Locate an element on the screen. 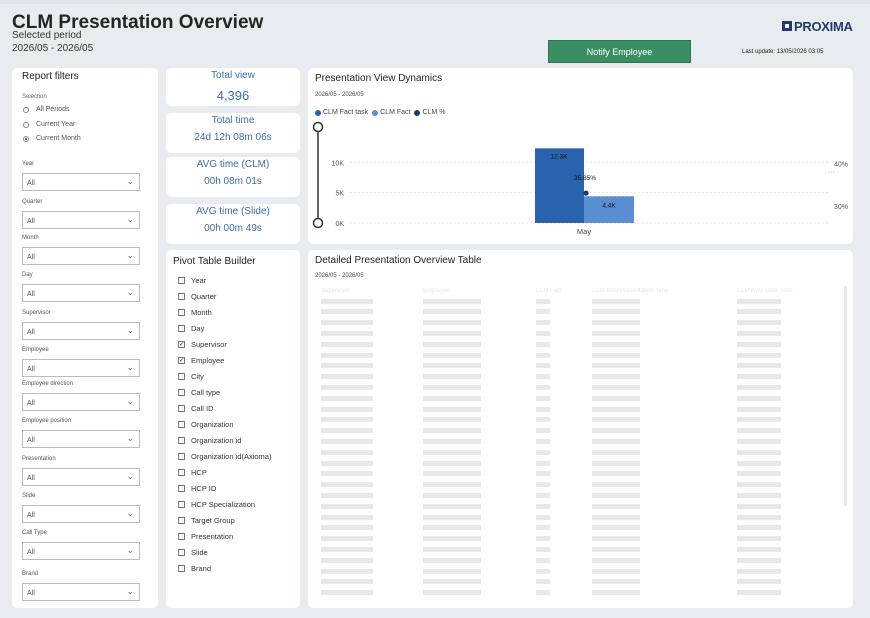 Image resolution: width=870 pixels, height=618 pixels. pivot-field-slide: Slide is located at coordinates (193, 552).